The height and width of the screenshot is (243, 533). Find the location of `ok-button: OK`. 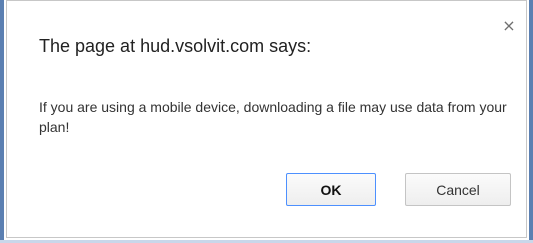

ok-button: OK is located at coordinates (331, 189).